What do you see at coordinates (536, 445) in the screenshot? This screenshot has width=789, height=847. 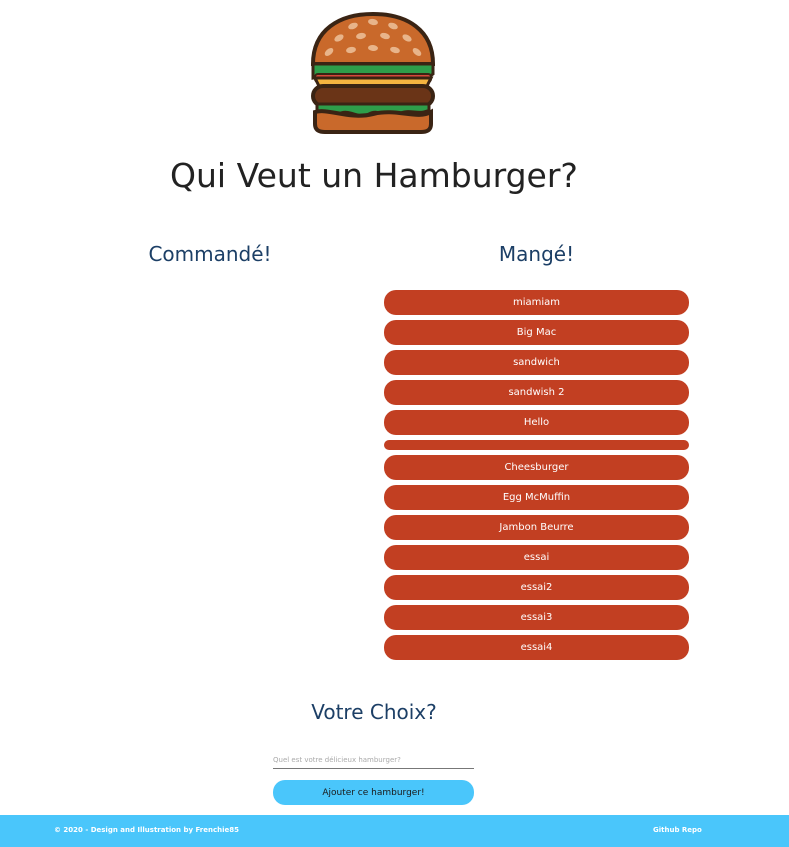 I see `eaten-item` at bounding box center [536, 445].